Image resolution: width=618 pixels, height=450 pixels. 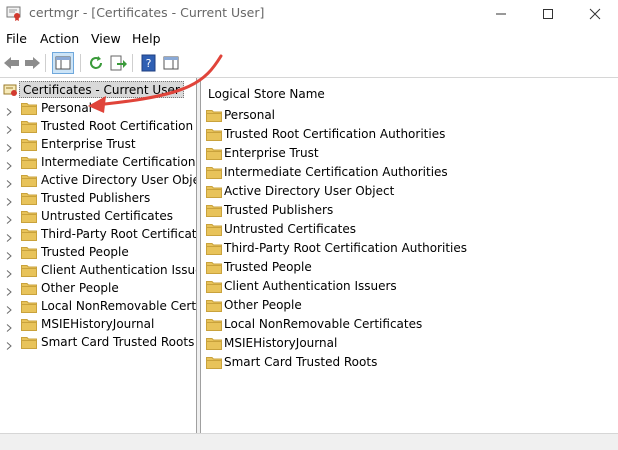 What do you see at coordinates (409, 306) in the screenshot?
I see `list-item-other-people: Other People` at bounding box center [409, 306].